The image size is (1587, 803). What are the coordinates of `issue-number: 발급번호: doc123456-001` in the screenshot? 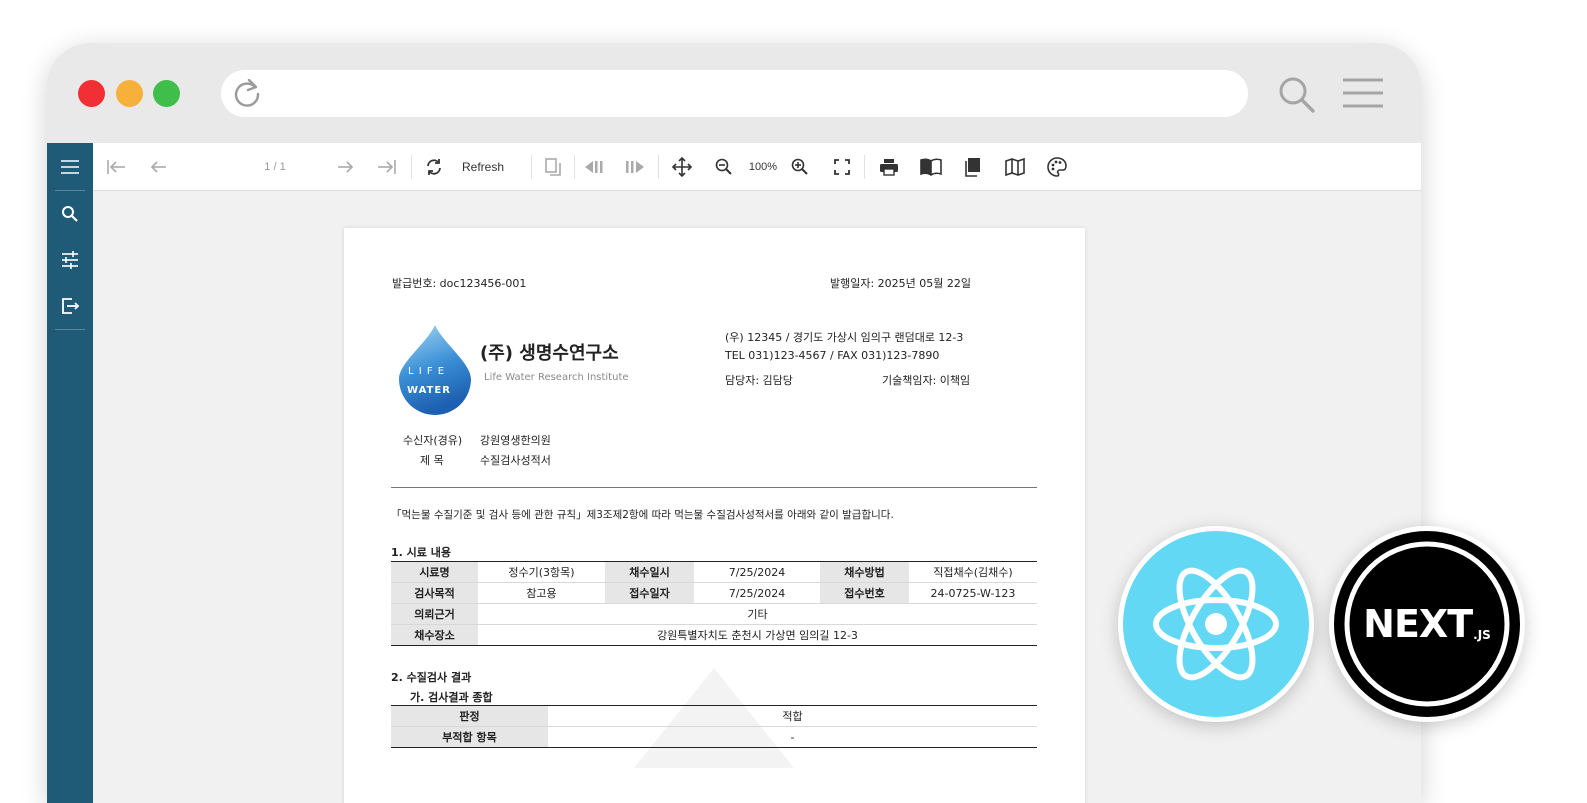 It's located at (459, 283).